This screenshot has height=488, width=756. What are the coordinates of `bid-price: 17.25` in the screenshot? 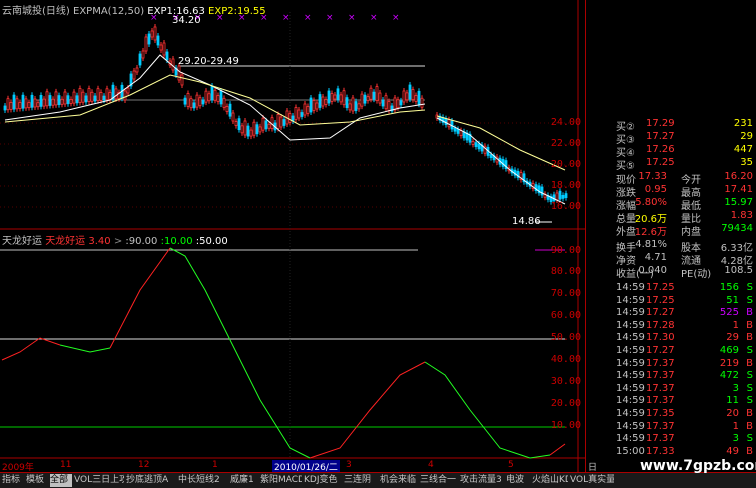 It's located at (660, 162).